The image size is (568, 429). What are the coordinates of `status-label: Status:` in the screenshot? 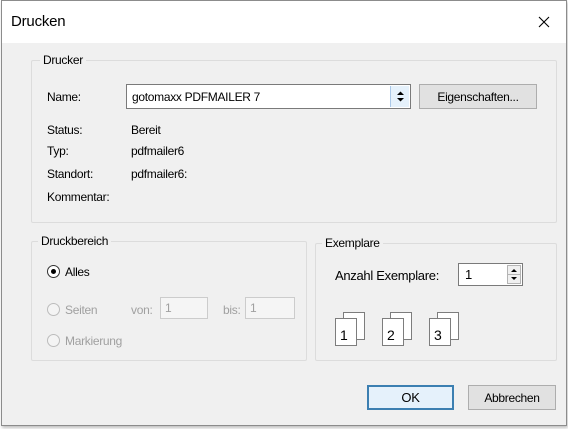 It's located at (65, 130).